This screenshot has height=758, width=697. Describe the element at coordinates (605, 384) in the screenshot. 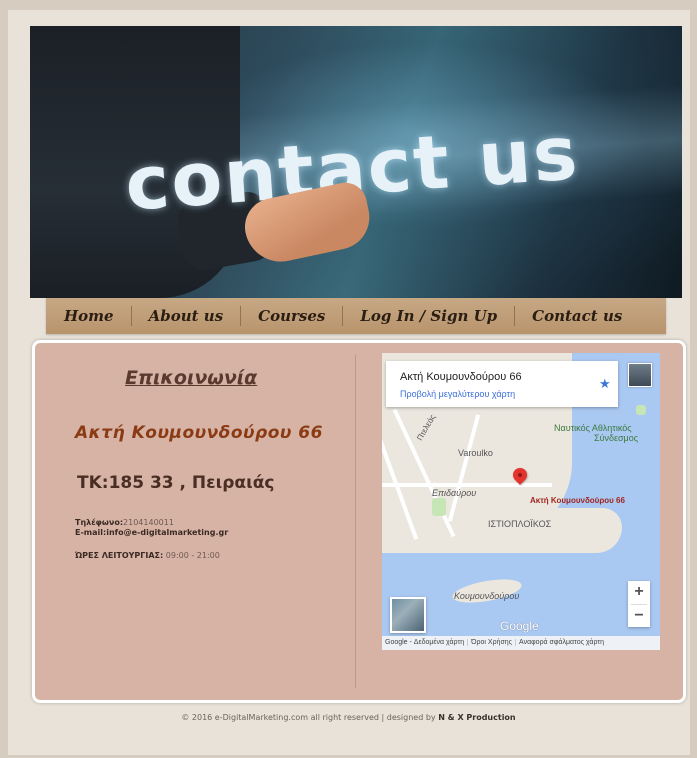

I see `save-star-icon: ★` at that location.